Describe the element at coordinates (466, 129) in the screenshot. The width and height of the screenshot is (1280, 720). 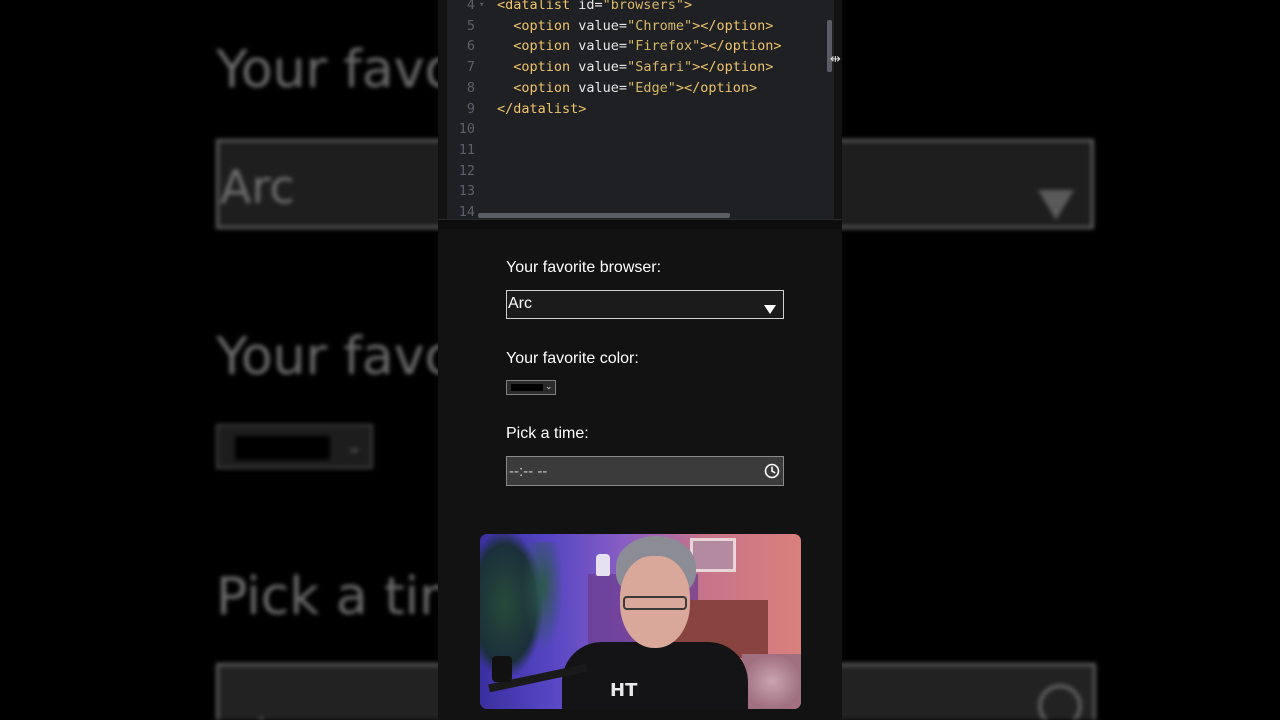
I see `line-number: 10` at that location.